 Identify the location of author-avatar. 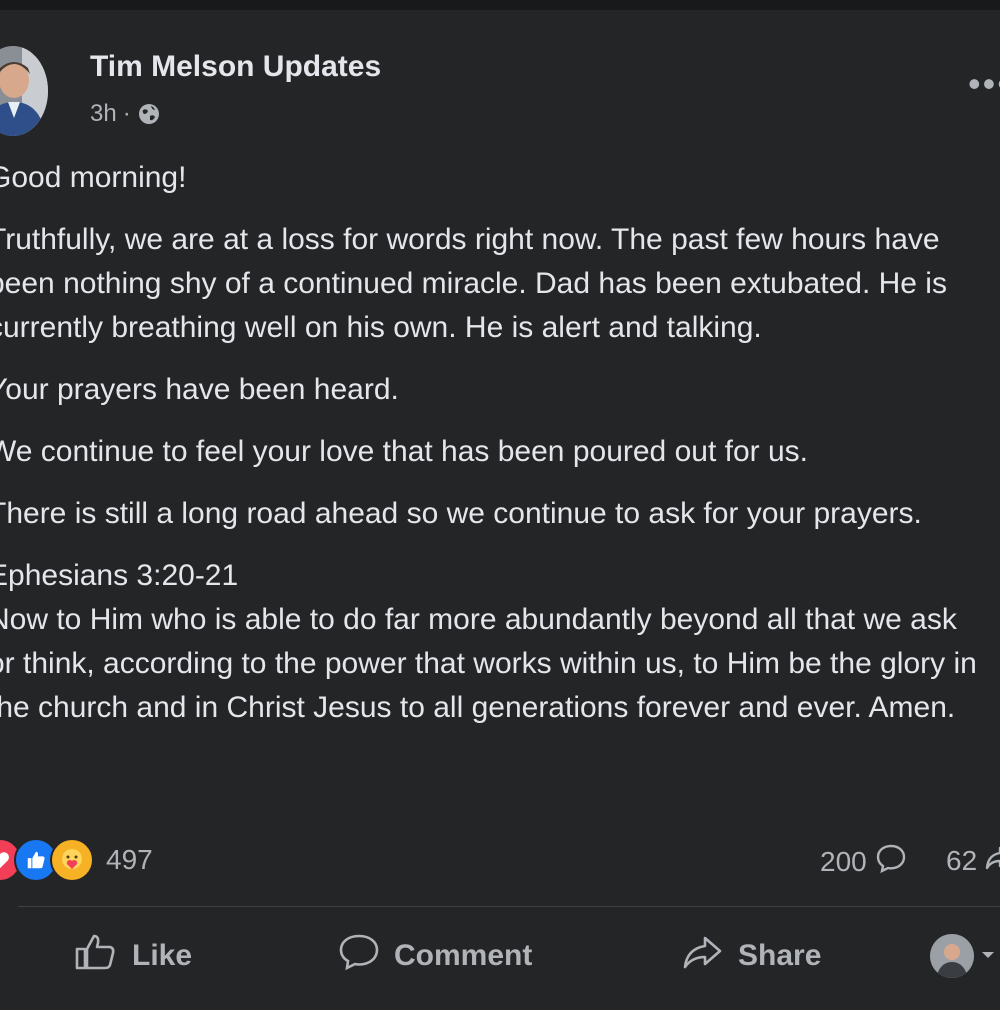
(24, 91).